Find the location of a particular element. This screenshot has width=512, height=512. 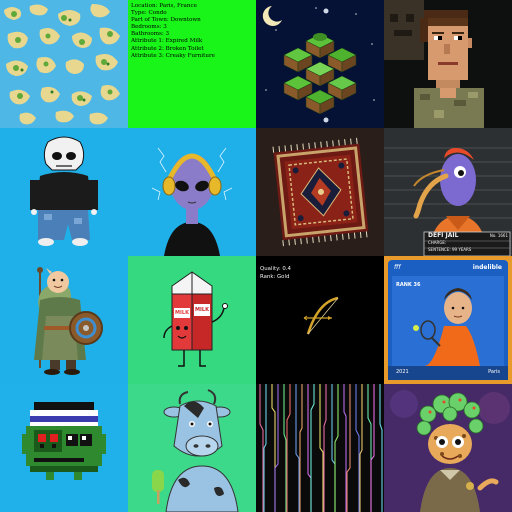

jail-title: DEFI JAIL is located at coordinates (443, 235).